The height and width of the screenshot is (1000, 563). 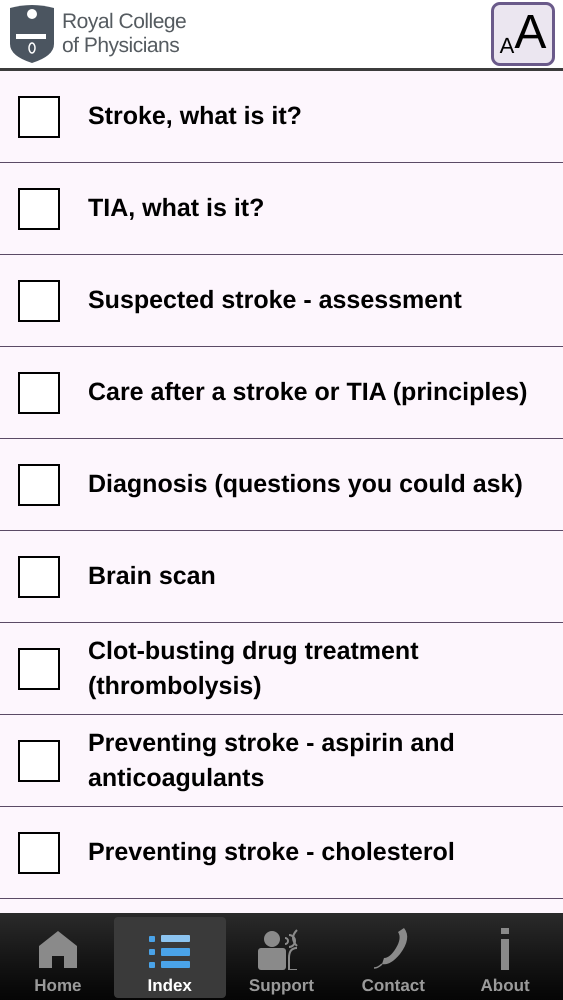 What do you see at coordinates (152, 576) in the screenshot?
I see `topic-label: Brain scan` at bounding box center [152, 576].